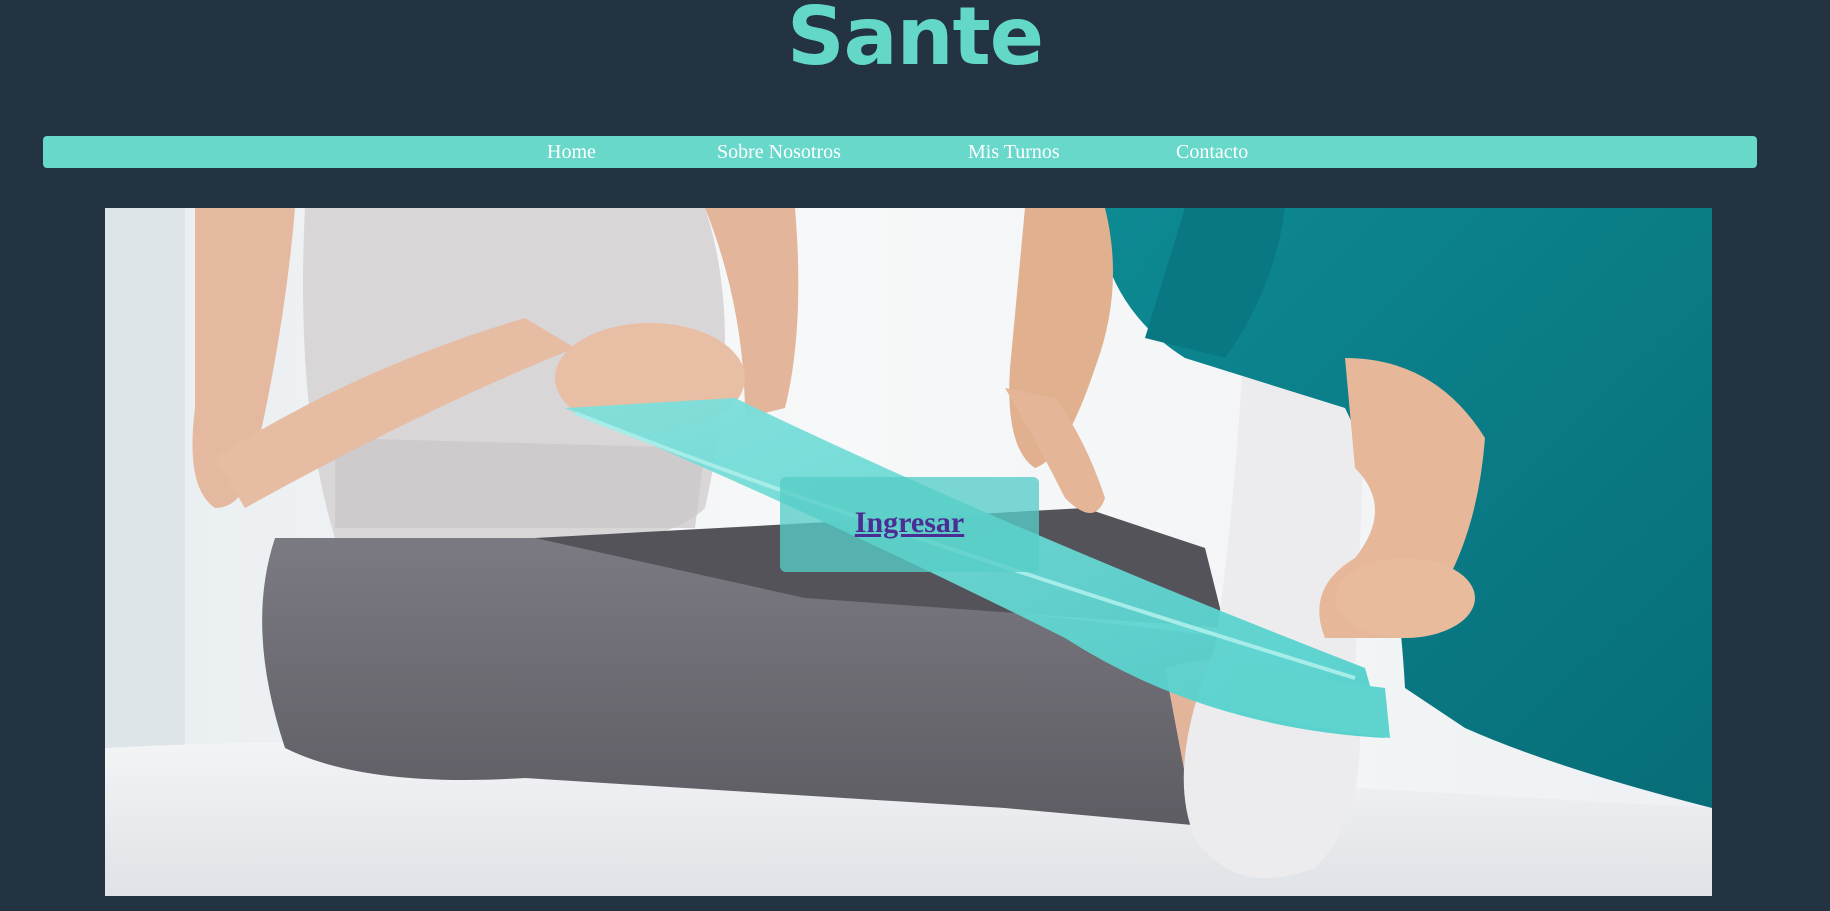 Image resolution: width=1830 pixels, height=911 pixels. Describe the element at coordinates (915, 41) in the screenshot. I see `site-logo: Sante` at that location.